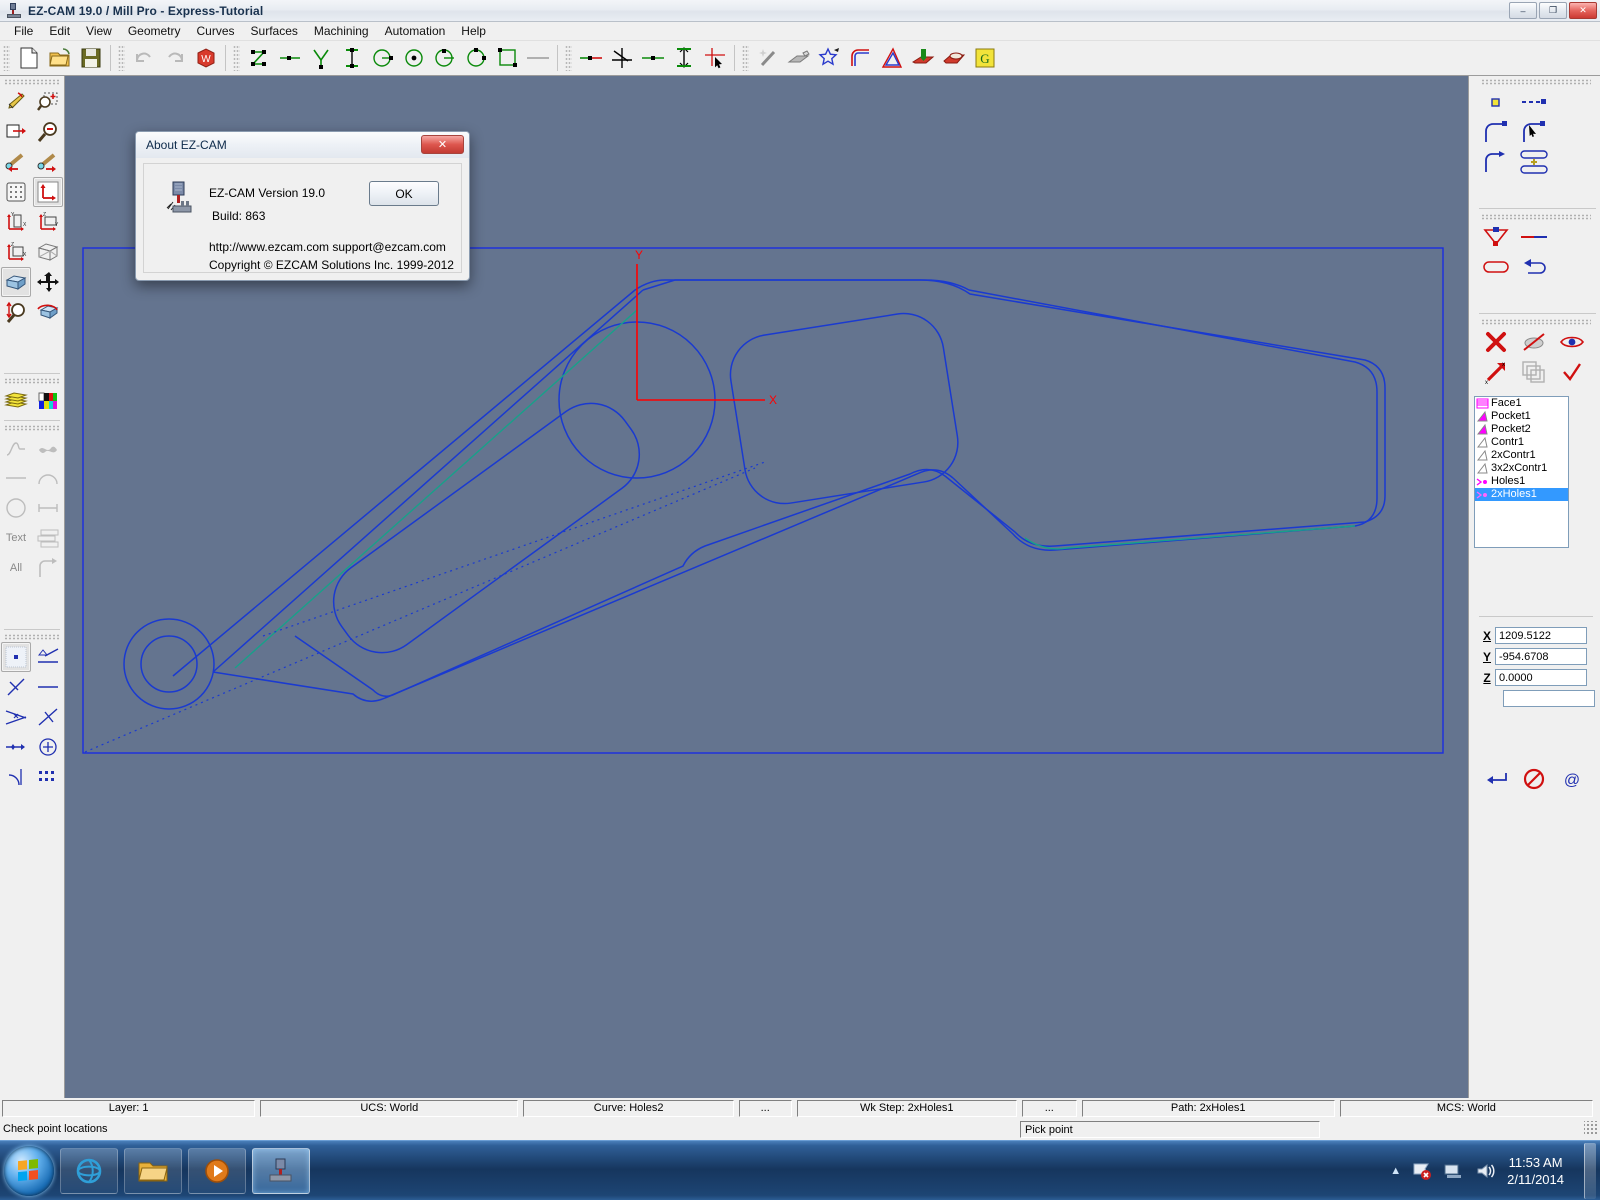 This screenshot has height=1200, width=1600. What do you see at coordinates (48, 478) in the screenshot?
I see `arc-dome-icon` at bounding box center [48, 478].